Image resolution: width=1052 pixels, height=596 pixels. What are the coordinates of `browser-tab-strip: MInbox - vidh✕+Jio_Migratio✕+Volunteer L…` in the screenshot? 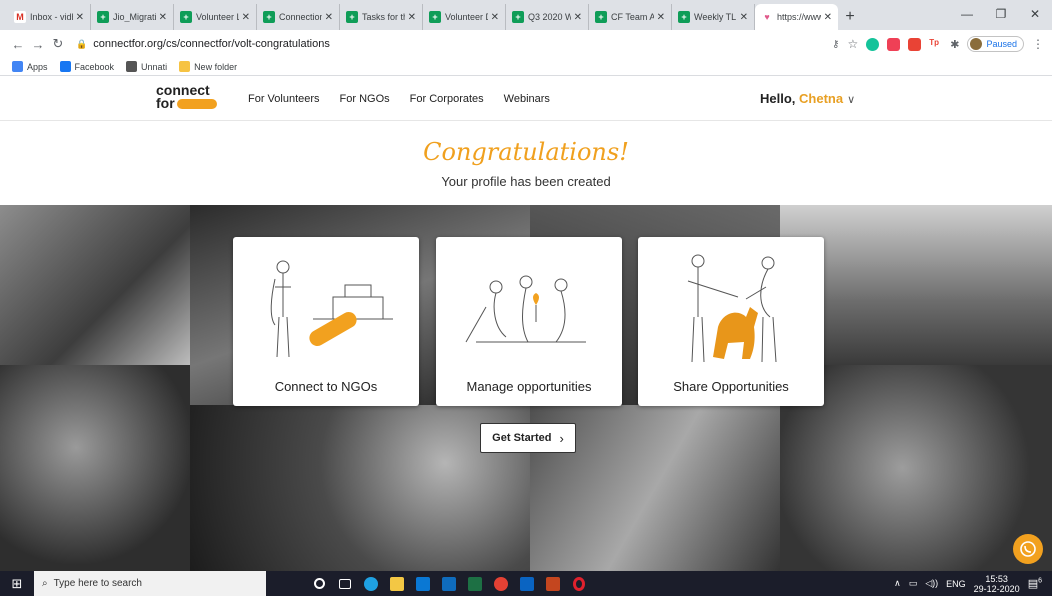 It's located at (526, 15).